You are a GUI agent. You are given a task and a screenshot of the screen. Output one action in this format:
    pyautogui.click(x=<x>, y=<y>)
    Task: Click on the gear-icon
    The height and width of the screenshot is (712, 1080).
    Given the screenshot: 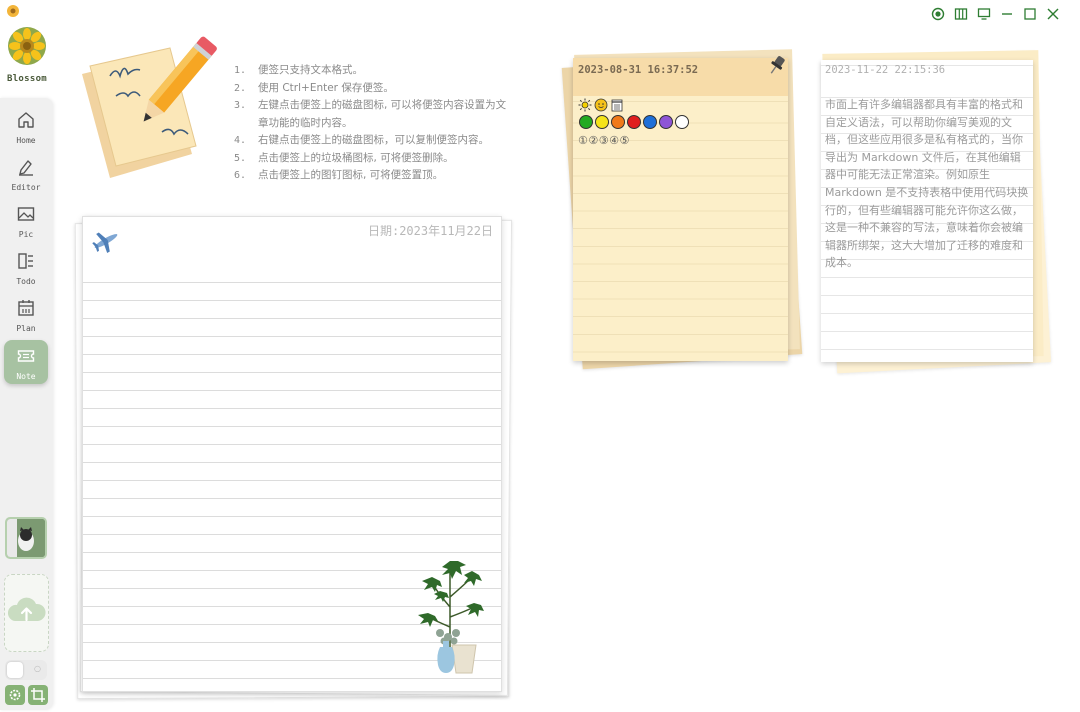 What is the action you would take?
    pyautogui.click(x=15, y=695)
    